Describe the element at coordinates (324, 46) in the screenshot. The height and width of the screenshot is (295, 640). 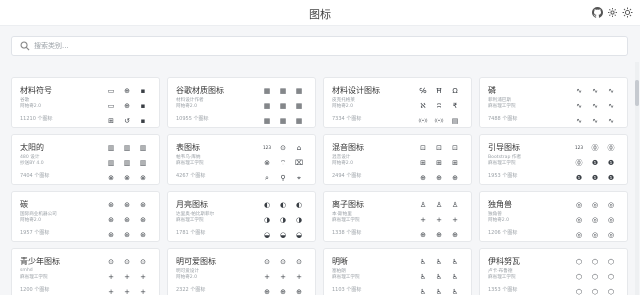
I see `search-input` at that location.